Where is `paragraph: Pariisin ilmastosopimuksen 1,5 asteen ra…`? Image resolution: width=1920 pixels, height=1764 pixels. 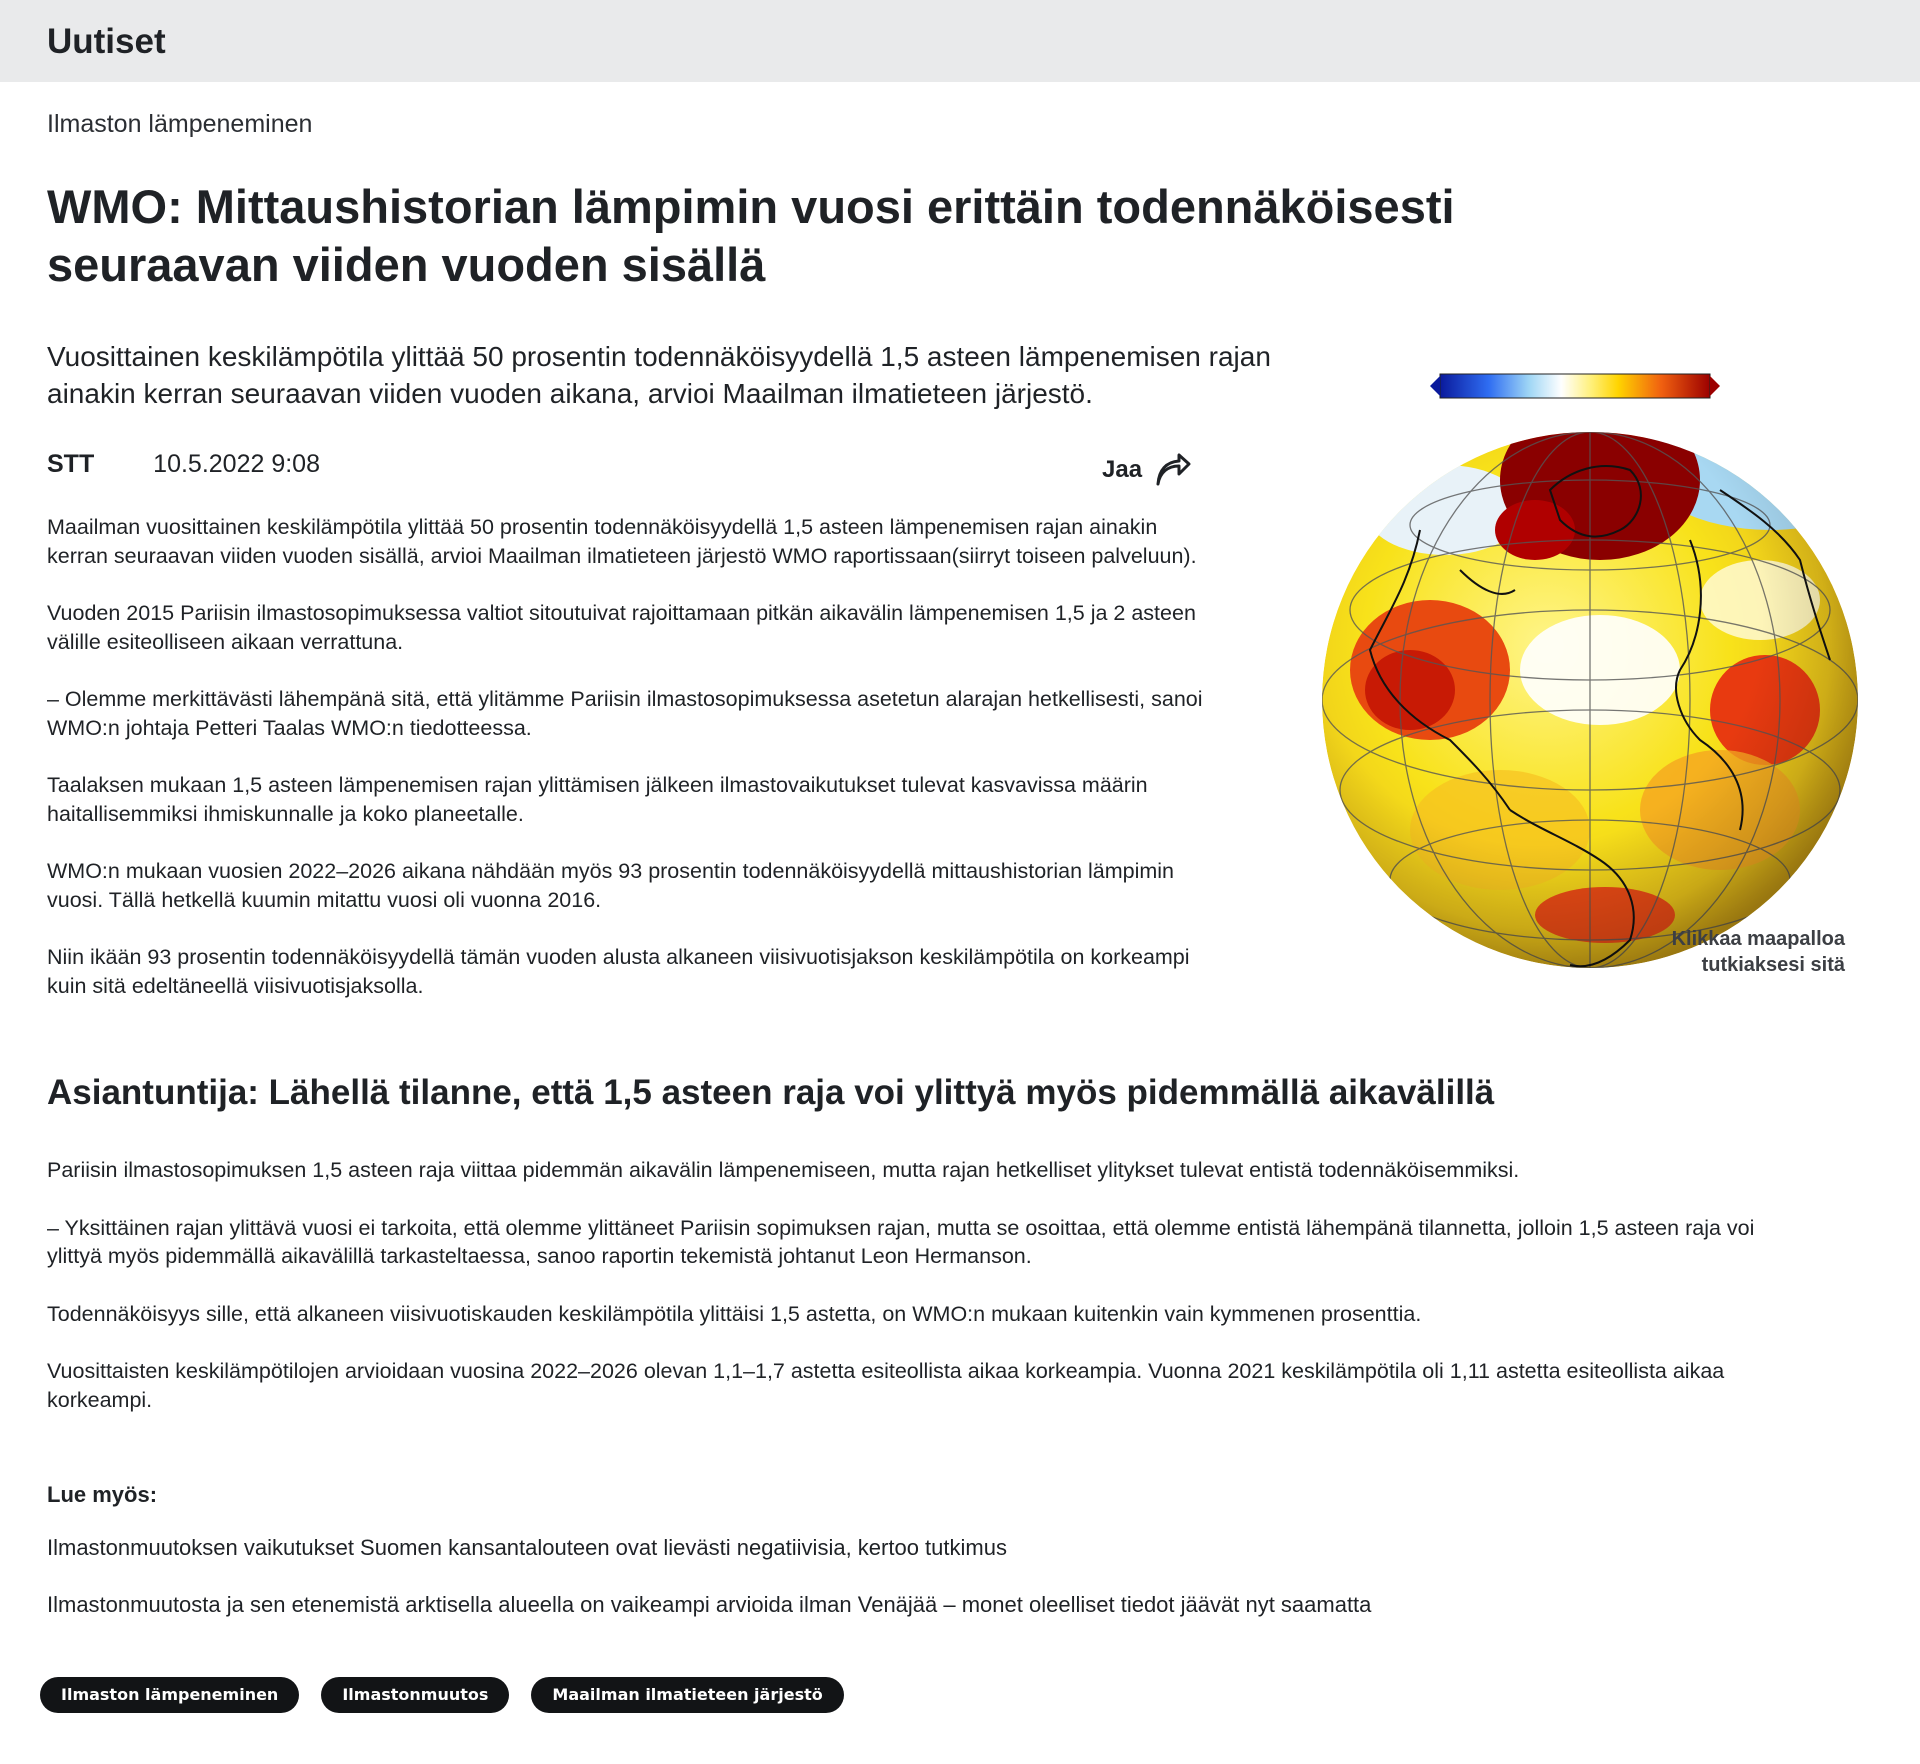
paragraph: Pariisin ilmastosopimuksen 1,5 asteen ra… is located at coordinates (783, 1170).